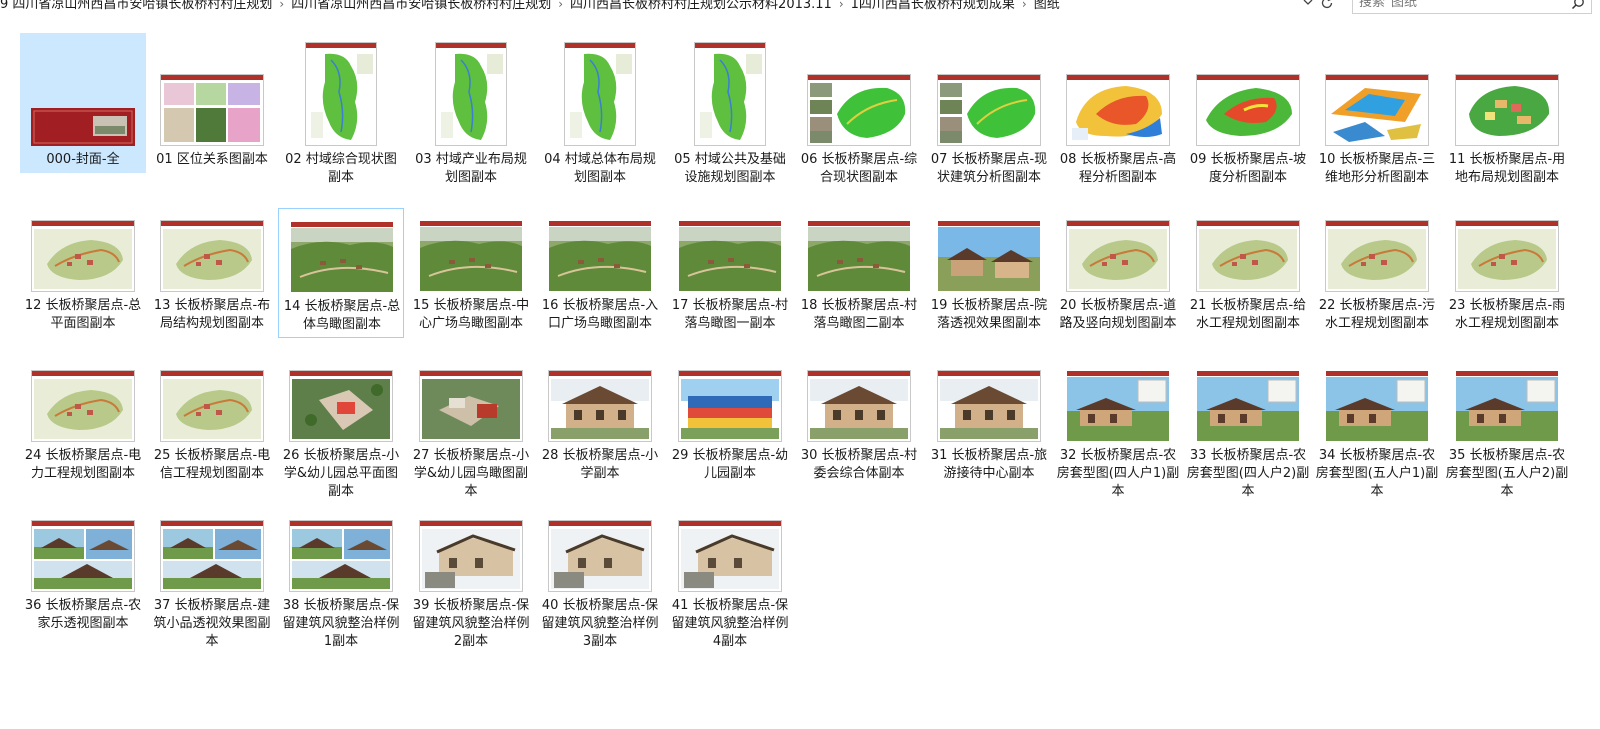  I want to click on file-name: 29 长板桥聚居点-幼儿园副本, so click(730, 464).